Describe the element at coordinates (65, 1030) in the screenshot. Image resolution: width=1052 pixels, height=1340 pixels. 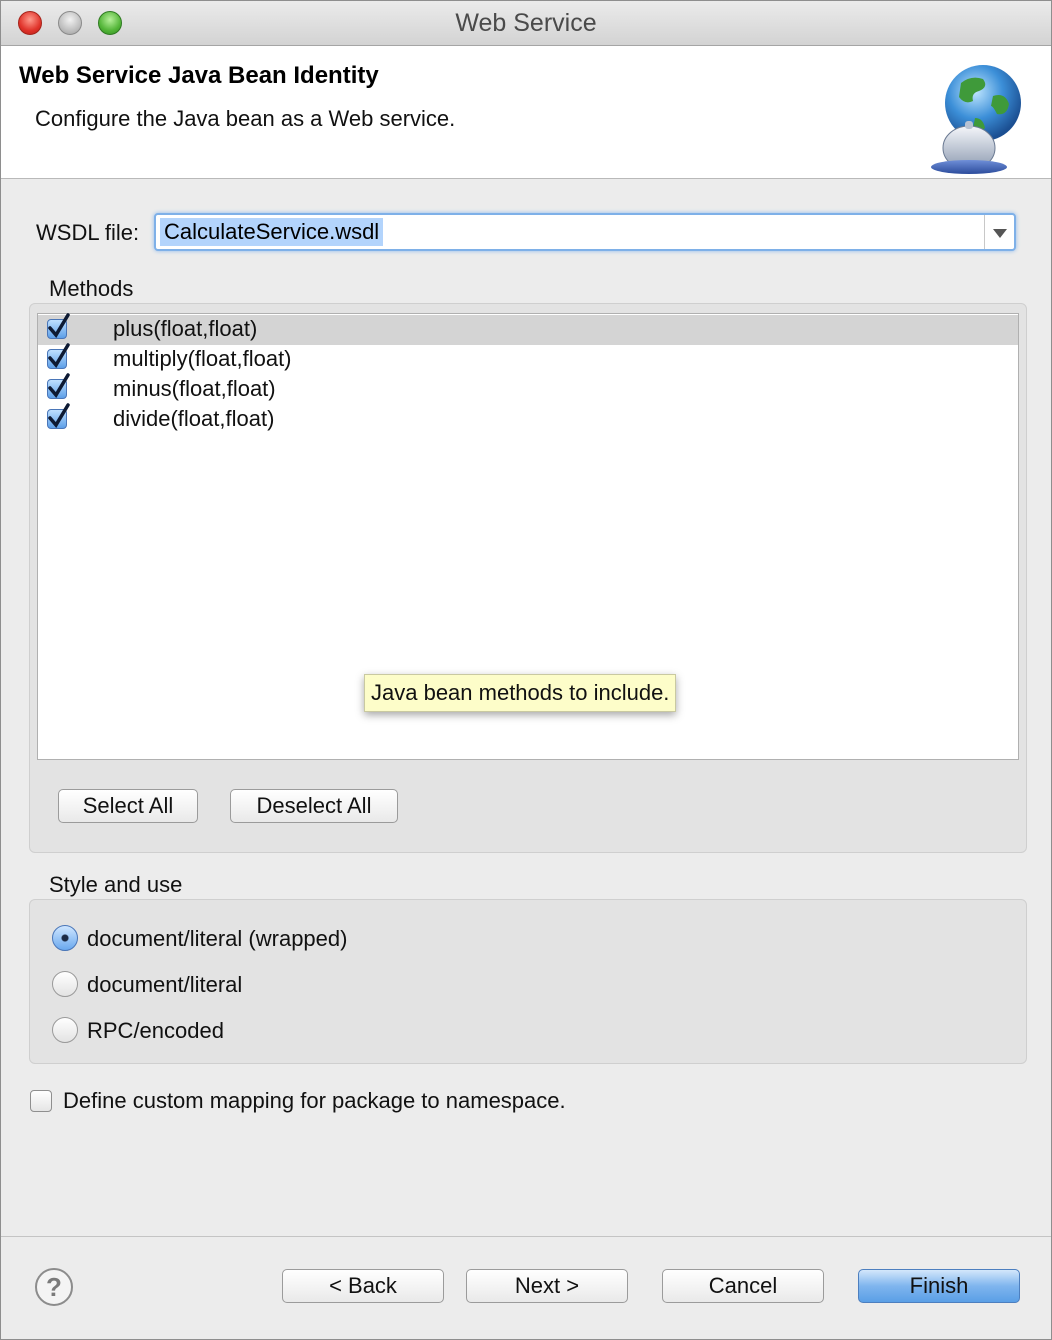
I see `radio-rpc-encoded` at that location.